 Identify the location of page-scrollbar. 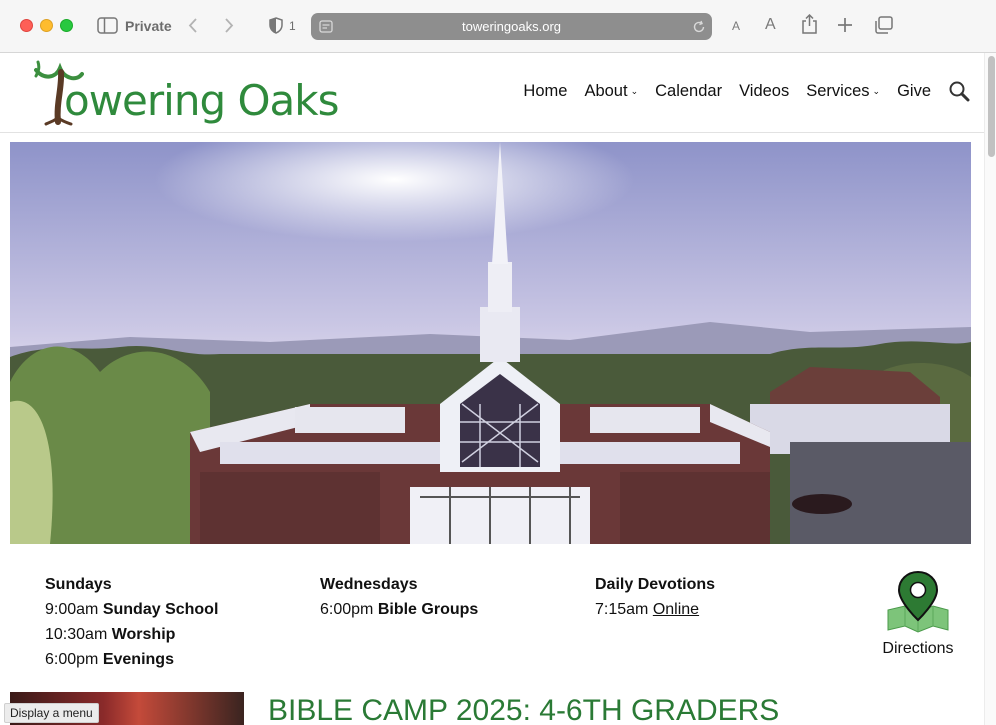
(990, 389).